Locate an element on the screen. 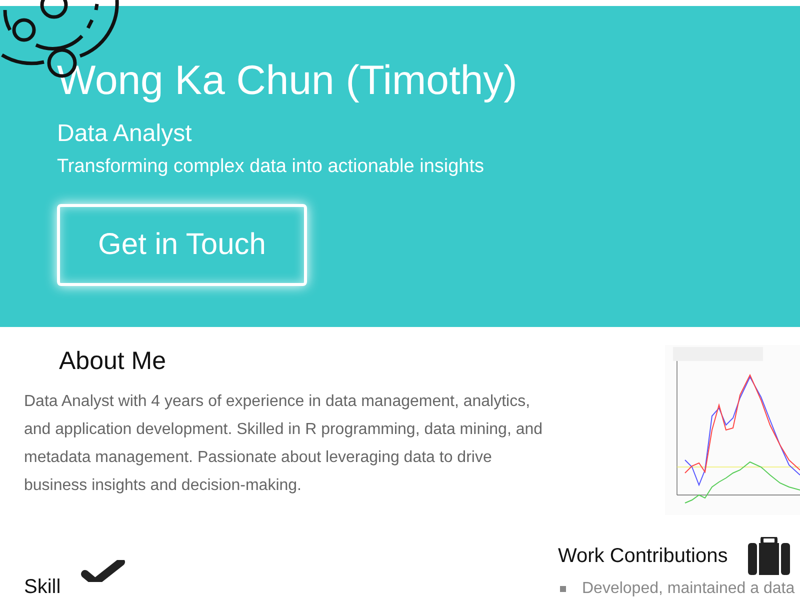 This screenshot has height=600, width=800. work-heading: Work Contributions is located at coordinates (643, 556).